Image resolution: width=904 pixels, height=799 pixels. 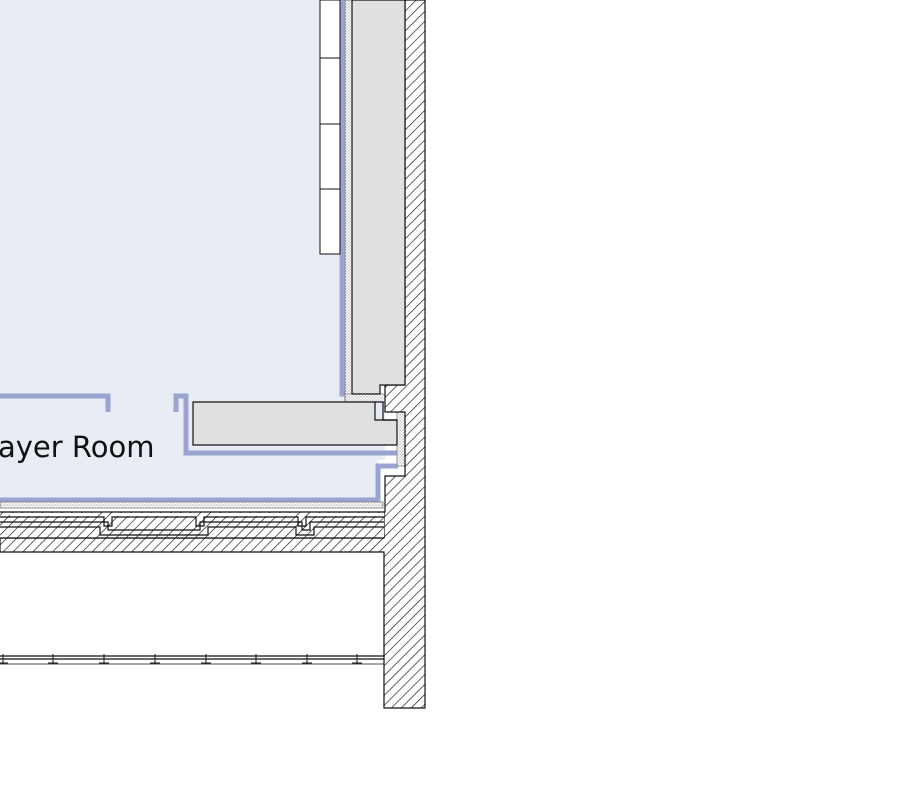 What do you see at coordinates (295, 423) in the screenshot?
I see `structural-beam` at bounding box center [295, 423].